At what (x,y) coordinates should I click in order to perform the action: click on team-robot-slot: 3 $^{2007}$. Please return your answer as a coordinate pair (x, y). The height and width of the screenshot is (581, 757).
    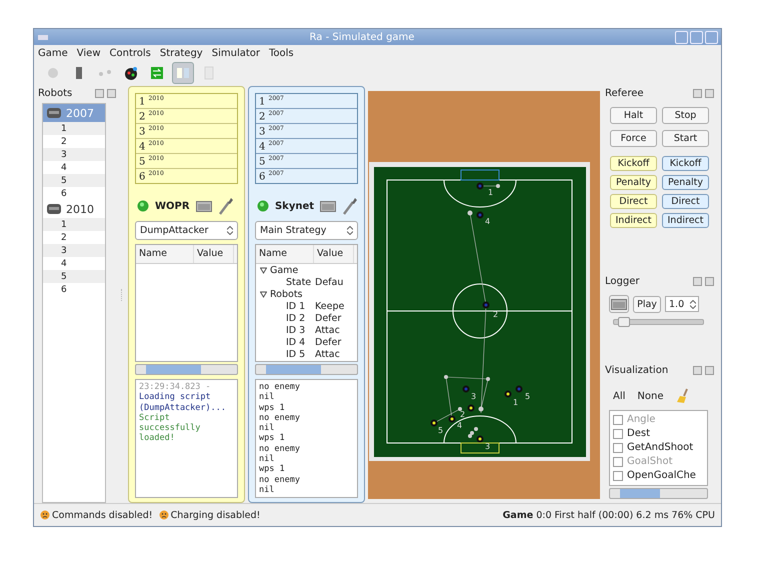
    Looking at the image, I should click on (306, 131).